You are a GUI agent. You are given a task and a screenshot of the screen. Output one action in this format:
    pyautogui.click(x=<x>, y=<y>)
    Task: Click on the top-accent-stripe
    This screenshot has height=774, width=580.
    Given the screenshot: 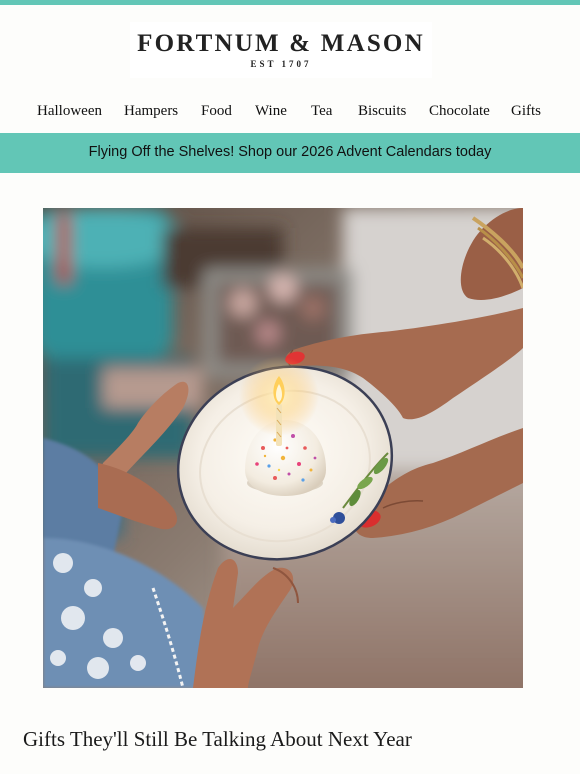 What is the action you would take?
    pyautogui.click(x=290, y=2)
    